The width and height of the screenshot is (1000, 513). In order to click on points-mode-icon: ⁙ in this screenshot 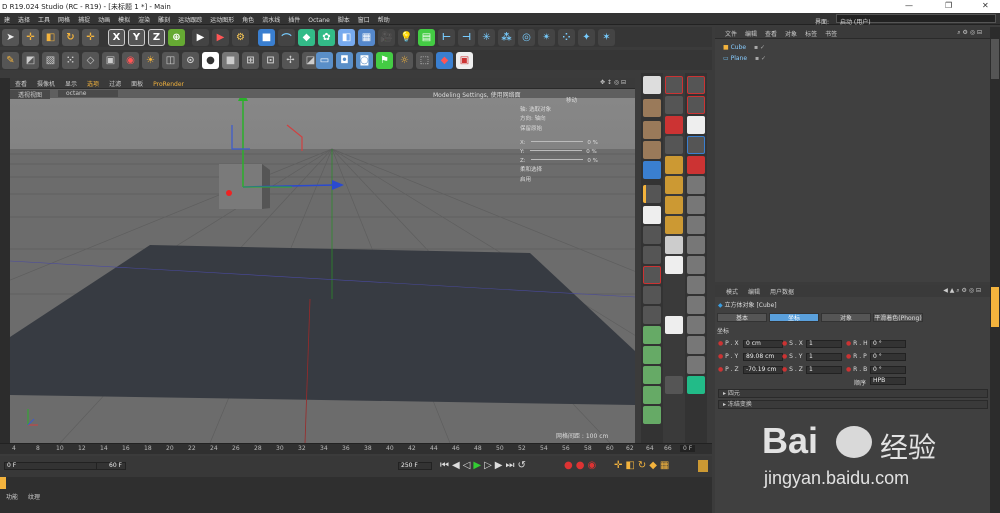, I will do `click(70, 60)`.